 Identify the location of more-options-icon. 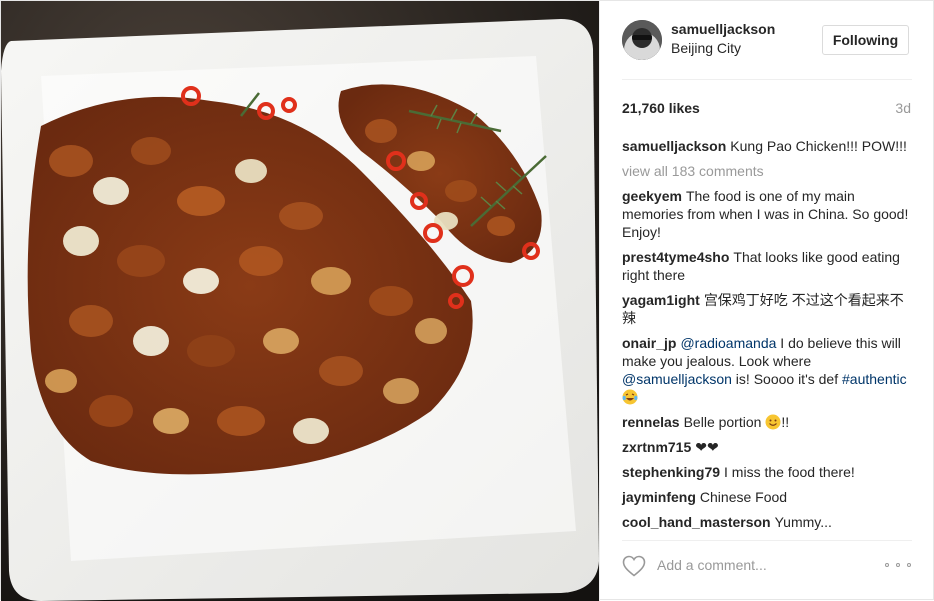
(898, 565).